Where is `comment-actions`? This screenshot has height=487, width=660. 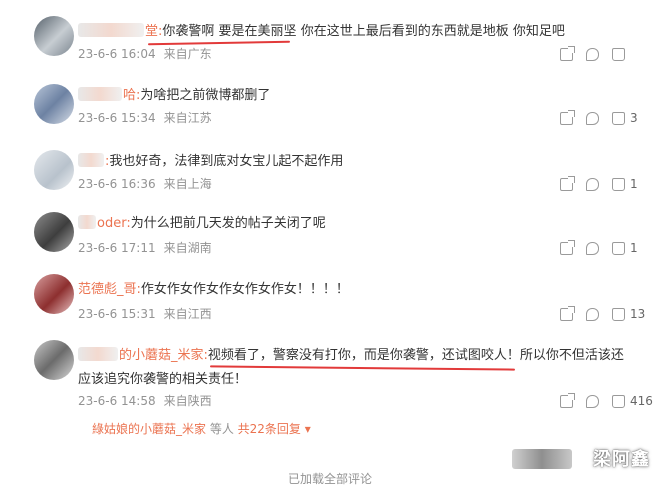 comment-actions is located at coordinates (600, 56).